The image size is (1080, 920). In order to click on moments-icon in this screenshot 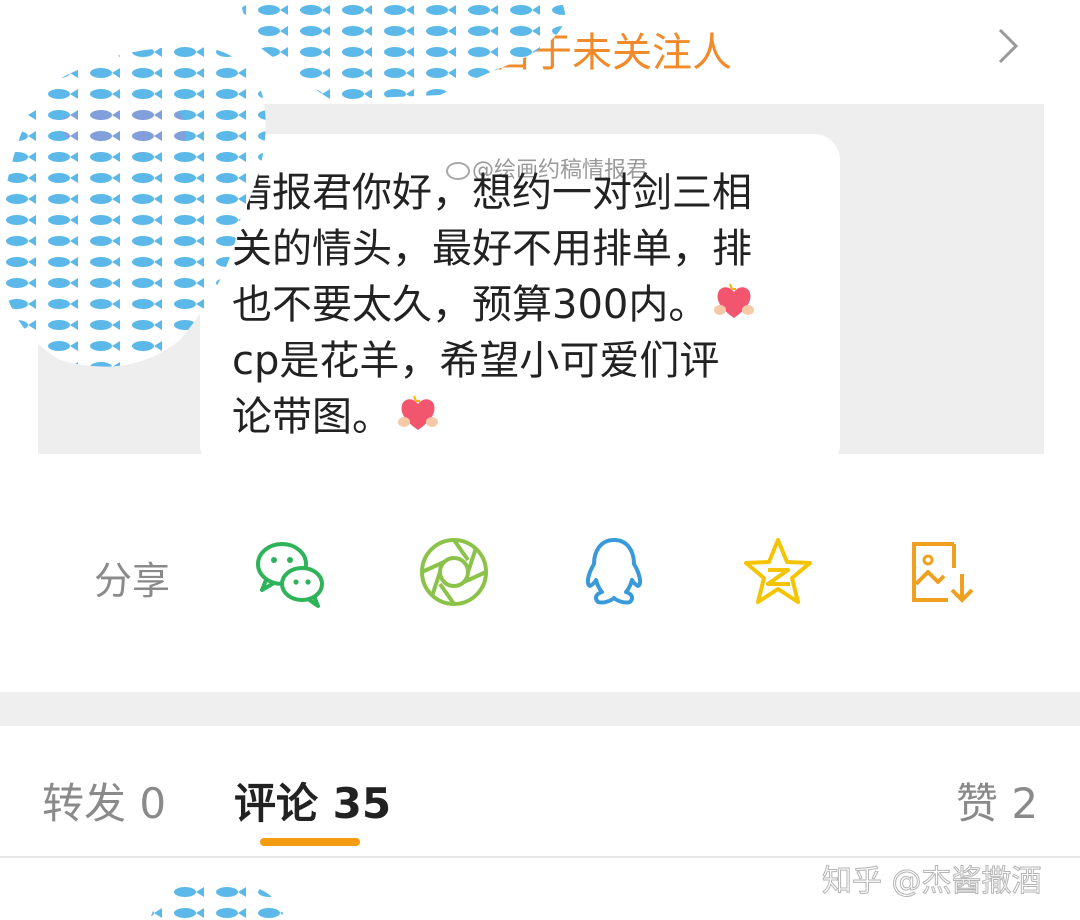, I will do `click(454, 572)`.